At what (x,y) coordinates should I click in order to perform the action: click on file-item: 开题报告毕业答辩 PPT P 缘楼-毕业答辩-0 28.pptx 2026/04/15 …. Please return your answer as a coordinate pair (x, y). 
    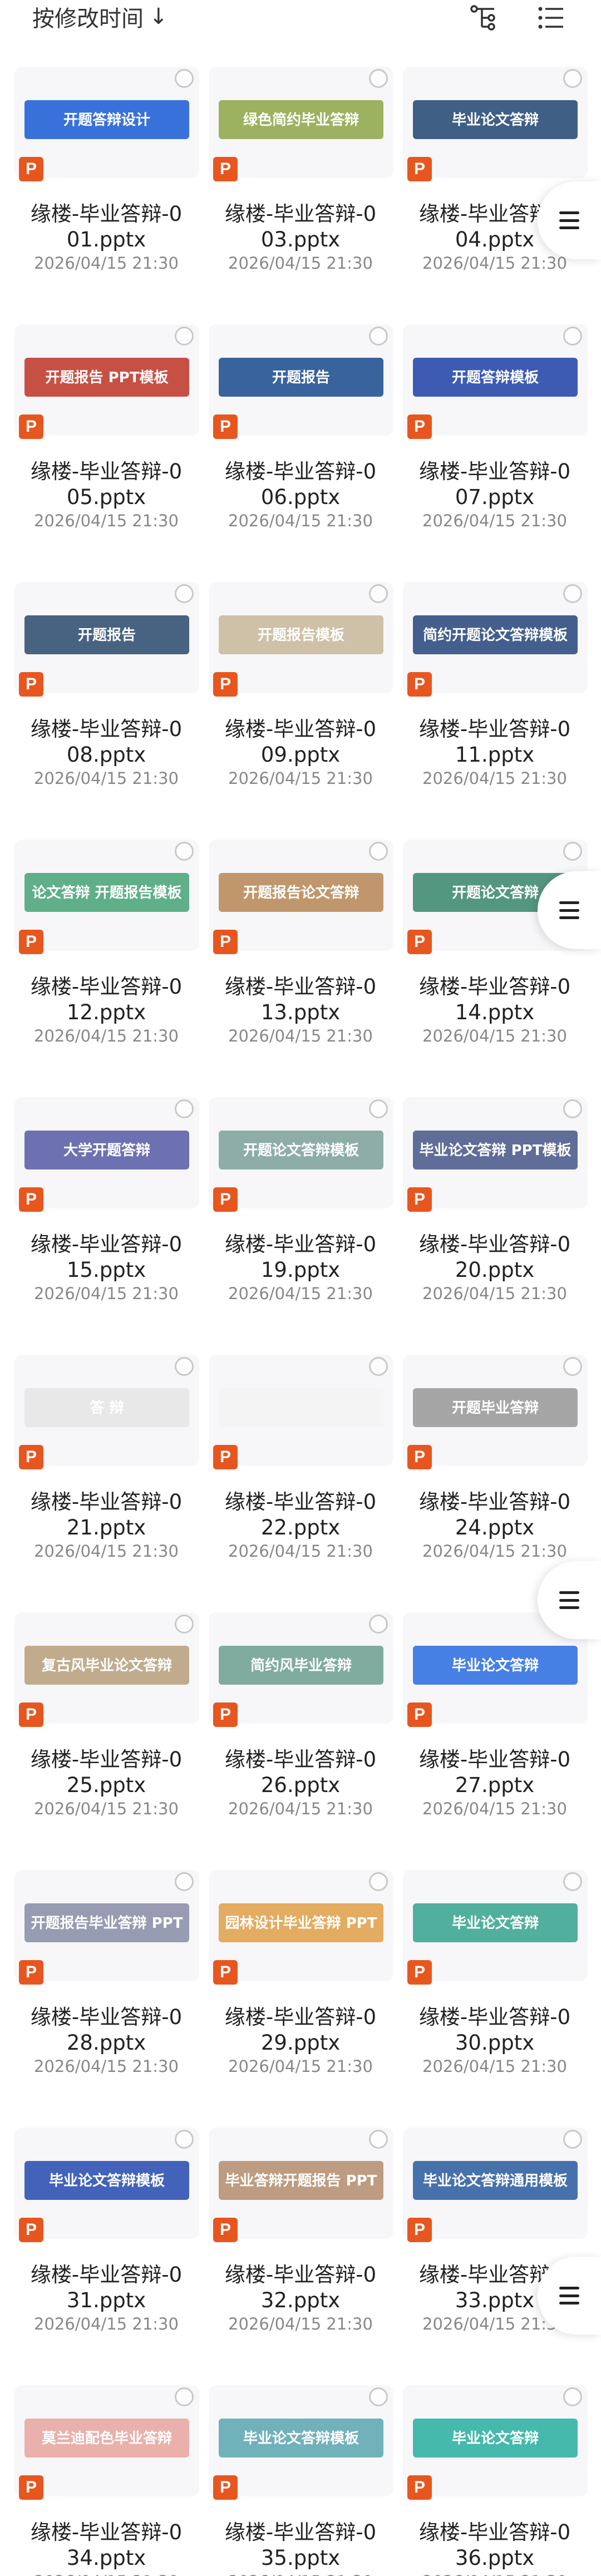
    Looking at the image, I should click on (106, 1999).